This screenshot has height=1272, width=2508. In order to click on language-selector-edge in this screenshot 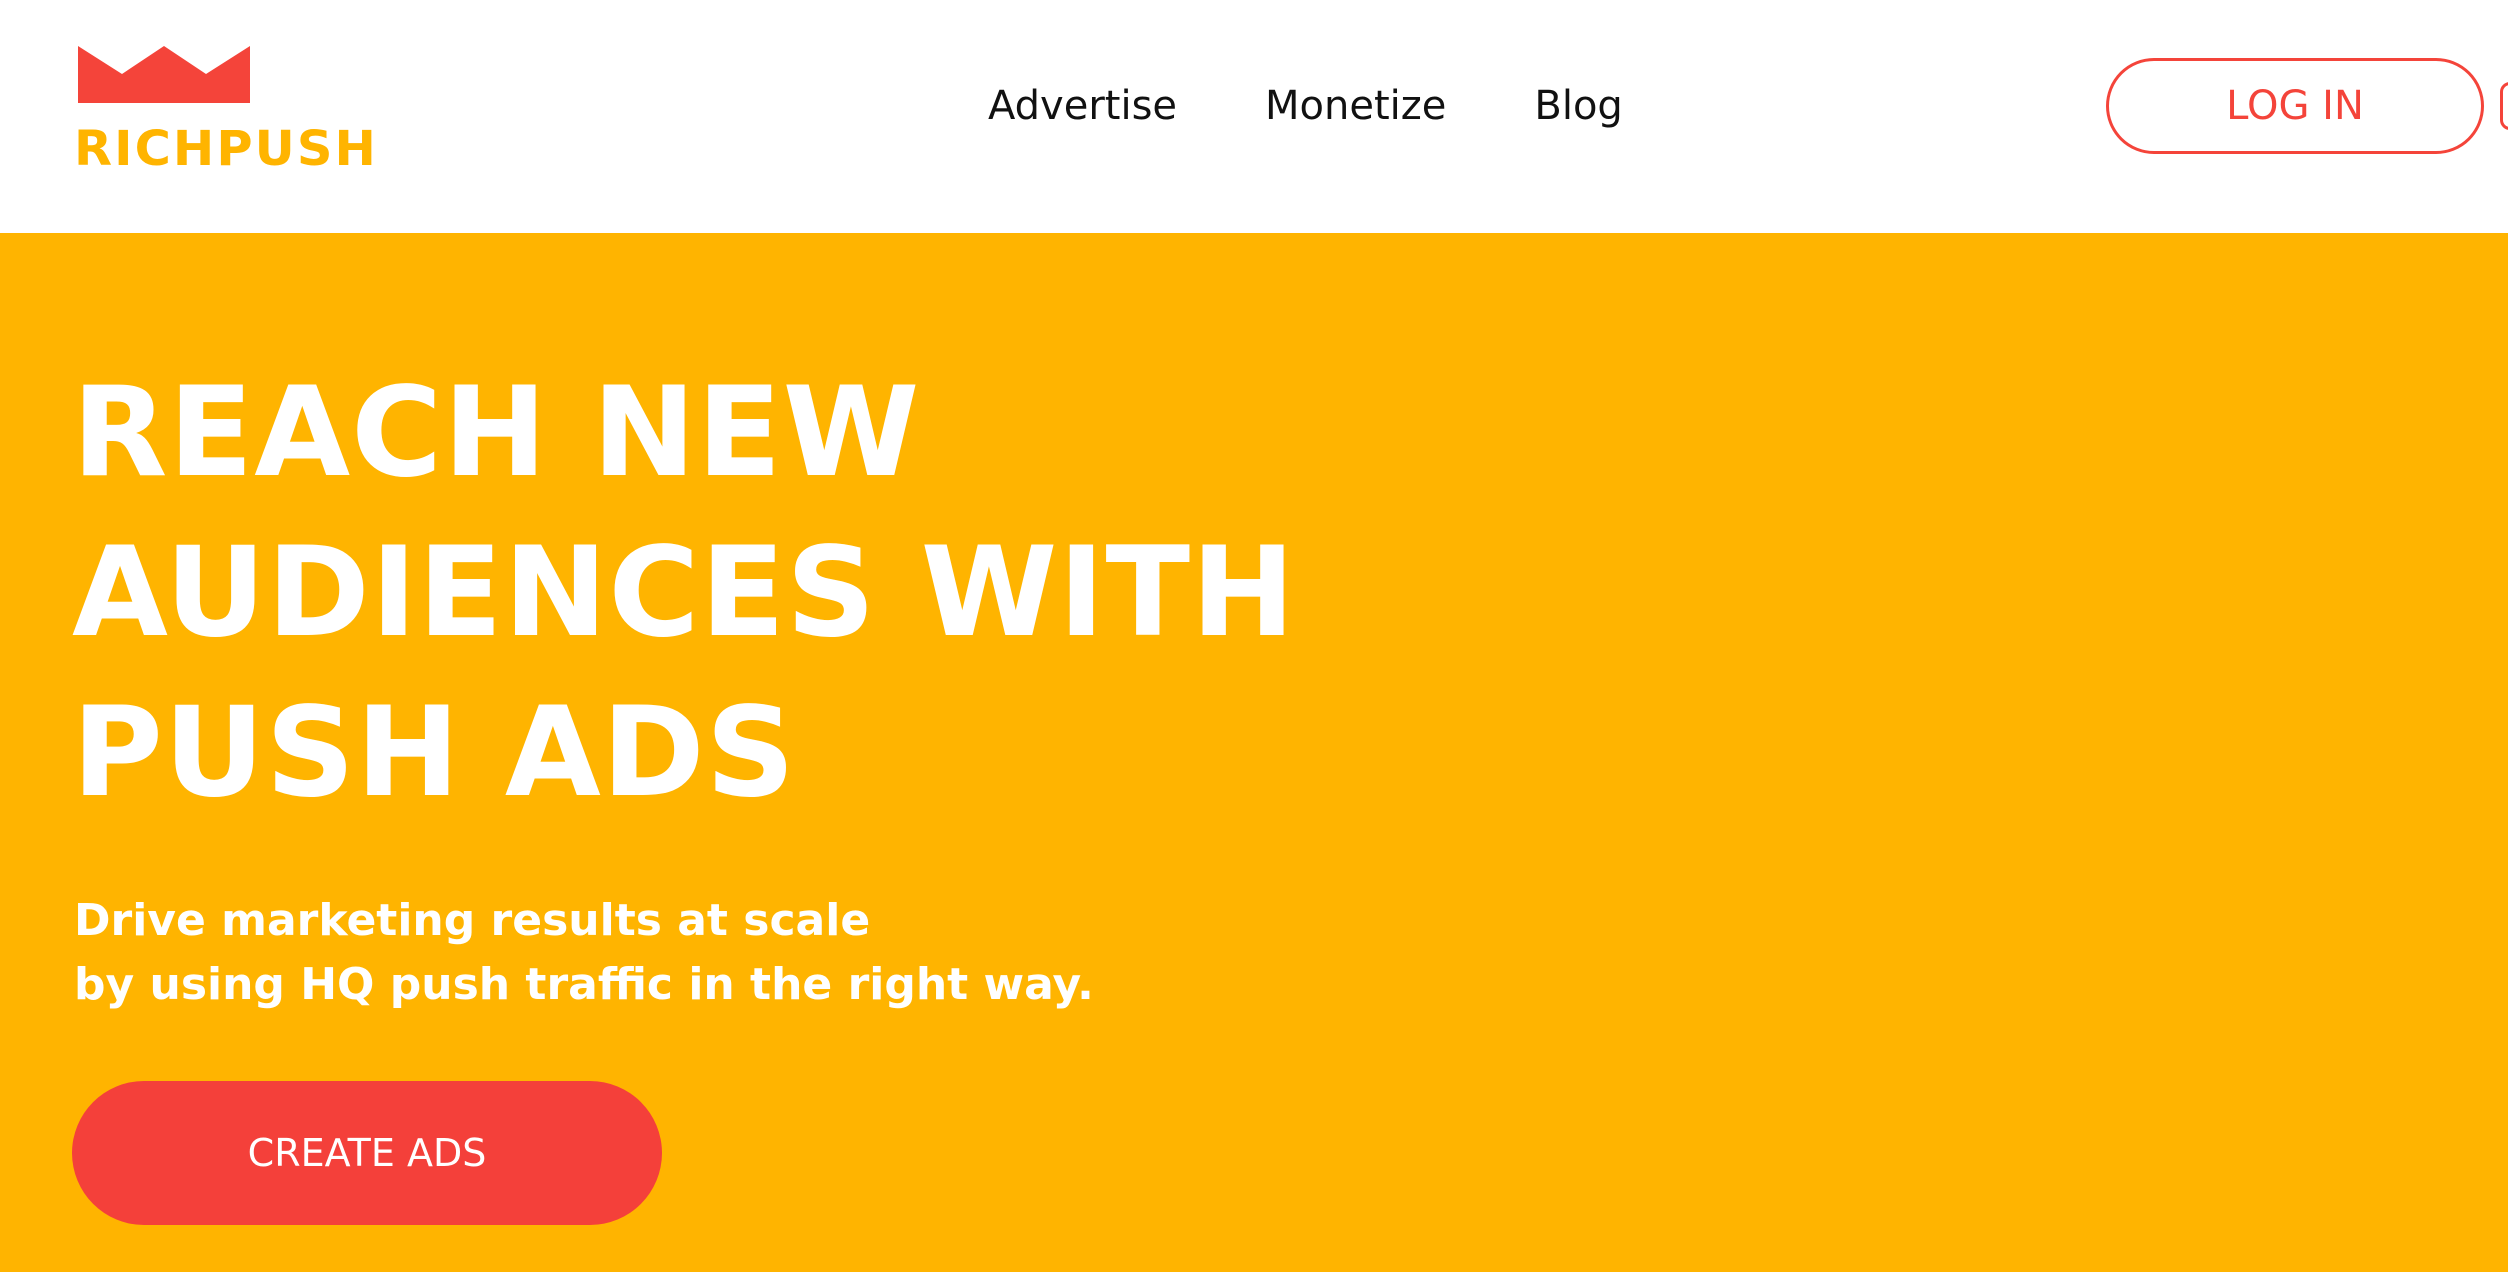, I will do `click(2504, 106)`.